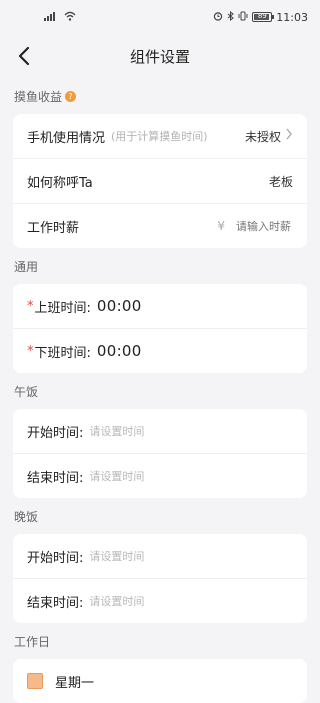  I want to click on navigation-bar: 组件设置, so click(160, 56).